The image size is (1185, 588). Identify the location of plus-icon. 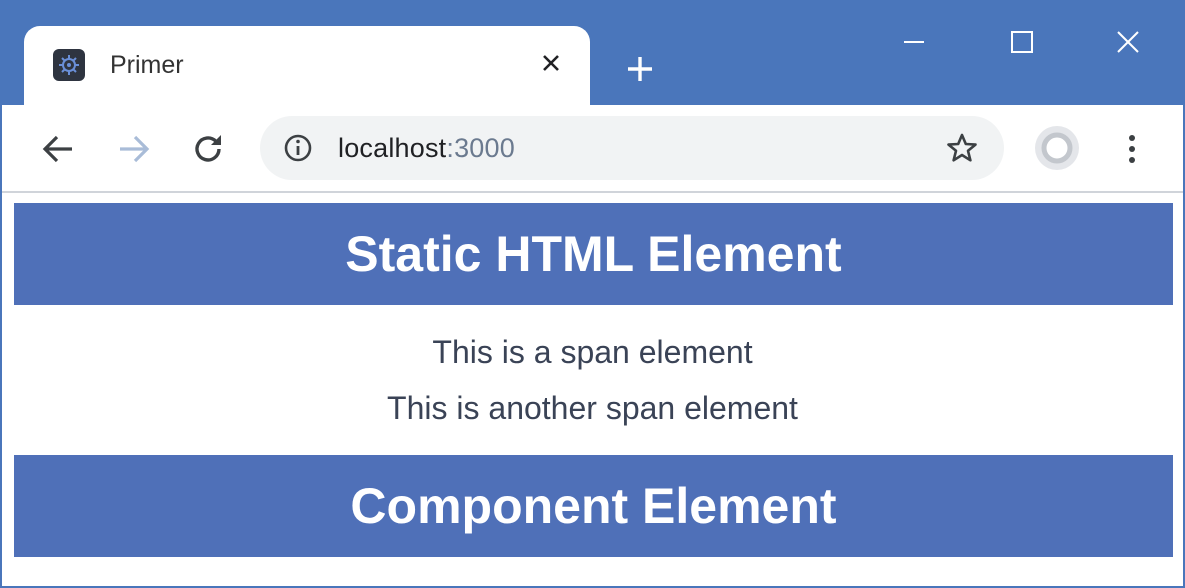
(640, 69).